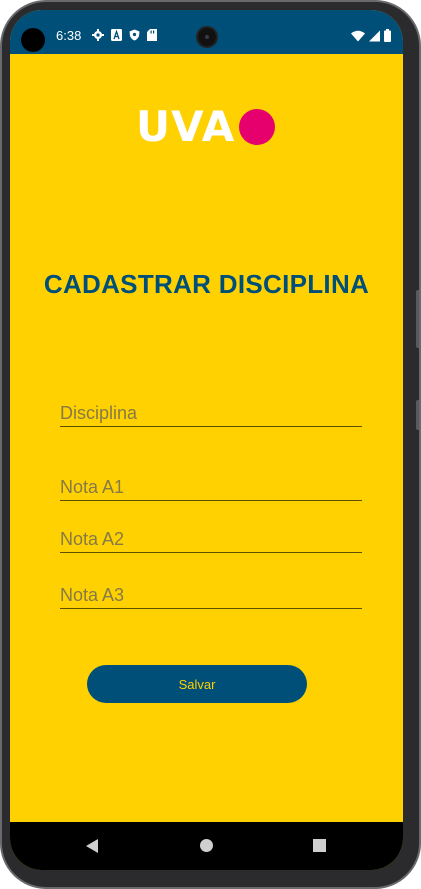 The image size is (421, 889). I want to click on power-button, so click(417, 415).